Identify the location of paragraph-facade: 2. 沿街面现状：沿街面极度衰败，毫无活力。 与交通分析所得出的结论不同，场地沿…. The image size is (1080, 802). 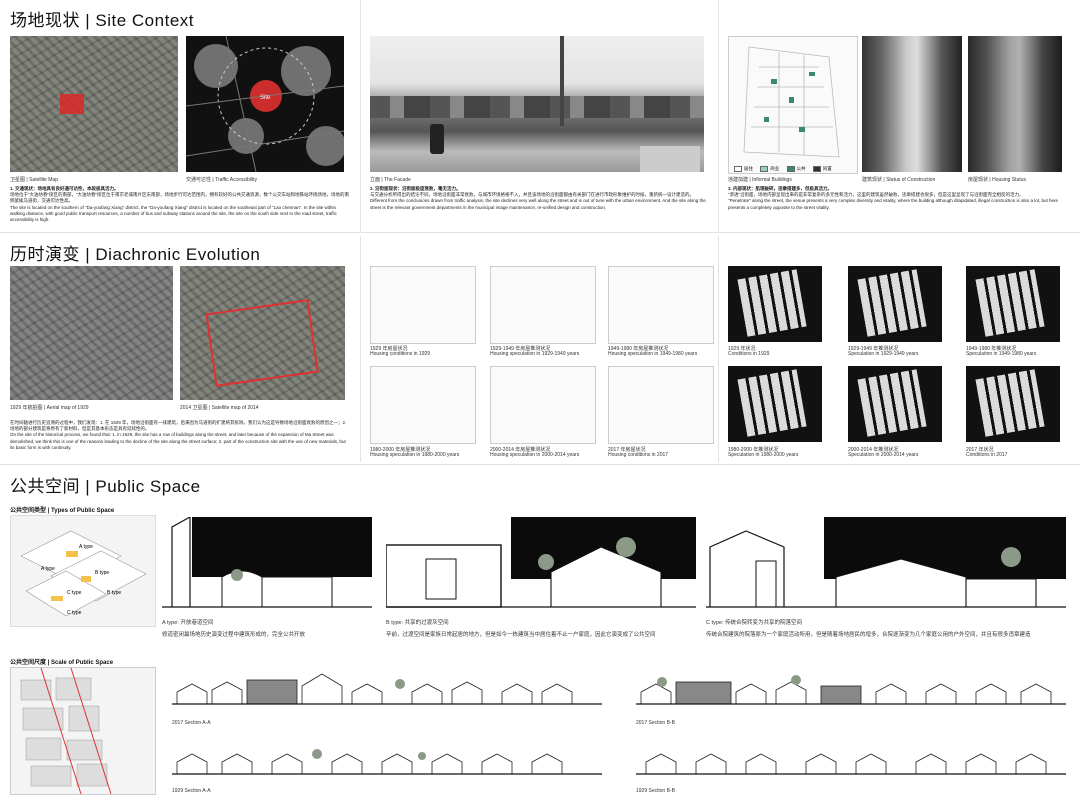
(538, 198).